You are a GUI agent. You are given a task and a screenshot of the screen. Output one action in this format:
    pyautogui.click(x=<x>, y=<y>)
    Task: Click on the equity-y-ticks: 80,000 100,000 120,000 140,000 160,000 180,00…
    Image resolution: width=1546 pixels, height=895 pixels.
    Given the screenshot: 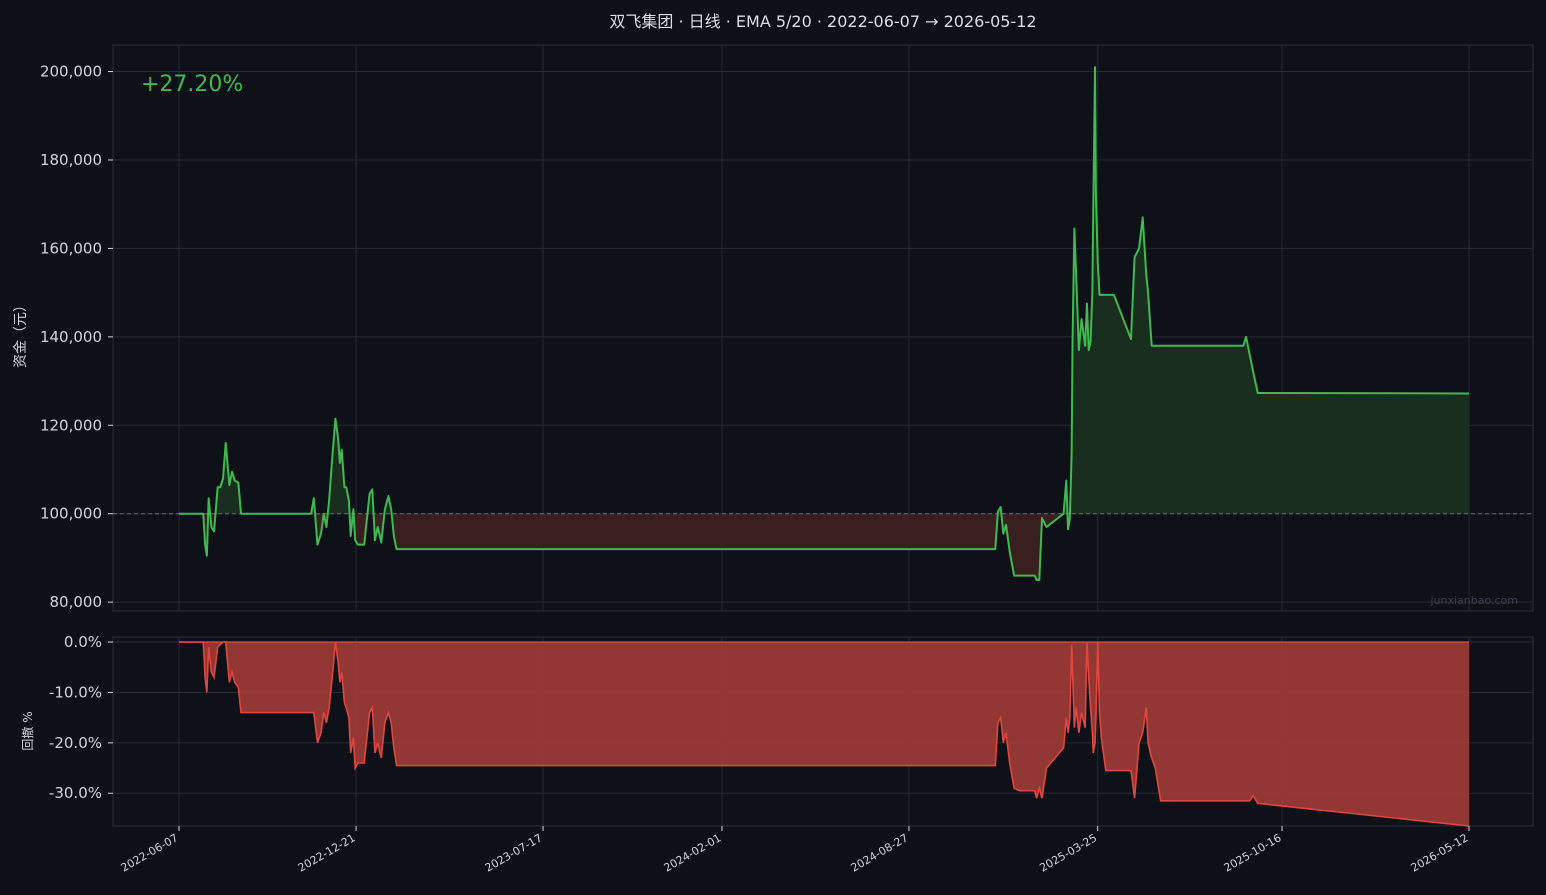 What is the action you would take?
    pyautogui.click(x=76, y=337)
    